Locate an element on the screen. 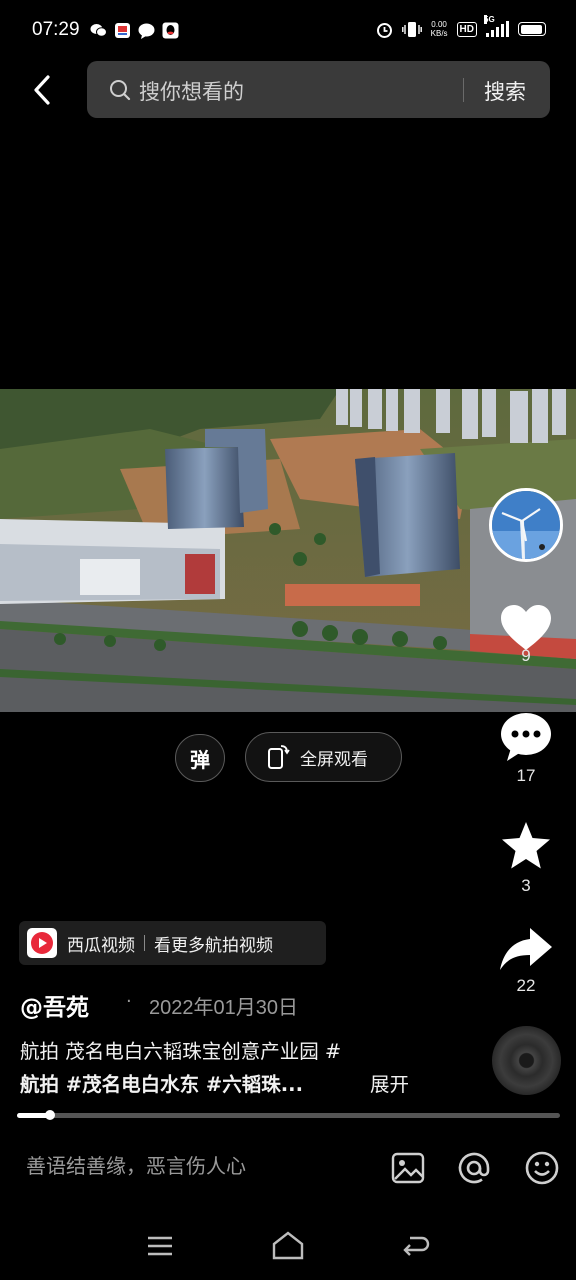 The width and height of the screenshot is (576, 1280). search-divider is located at coordinates (463, 90).